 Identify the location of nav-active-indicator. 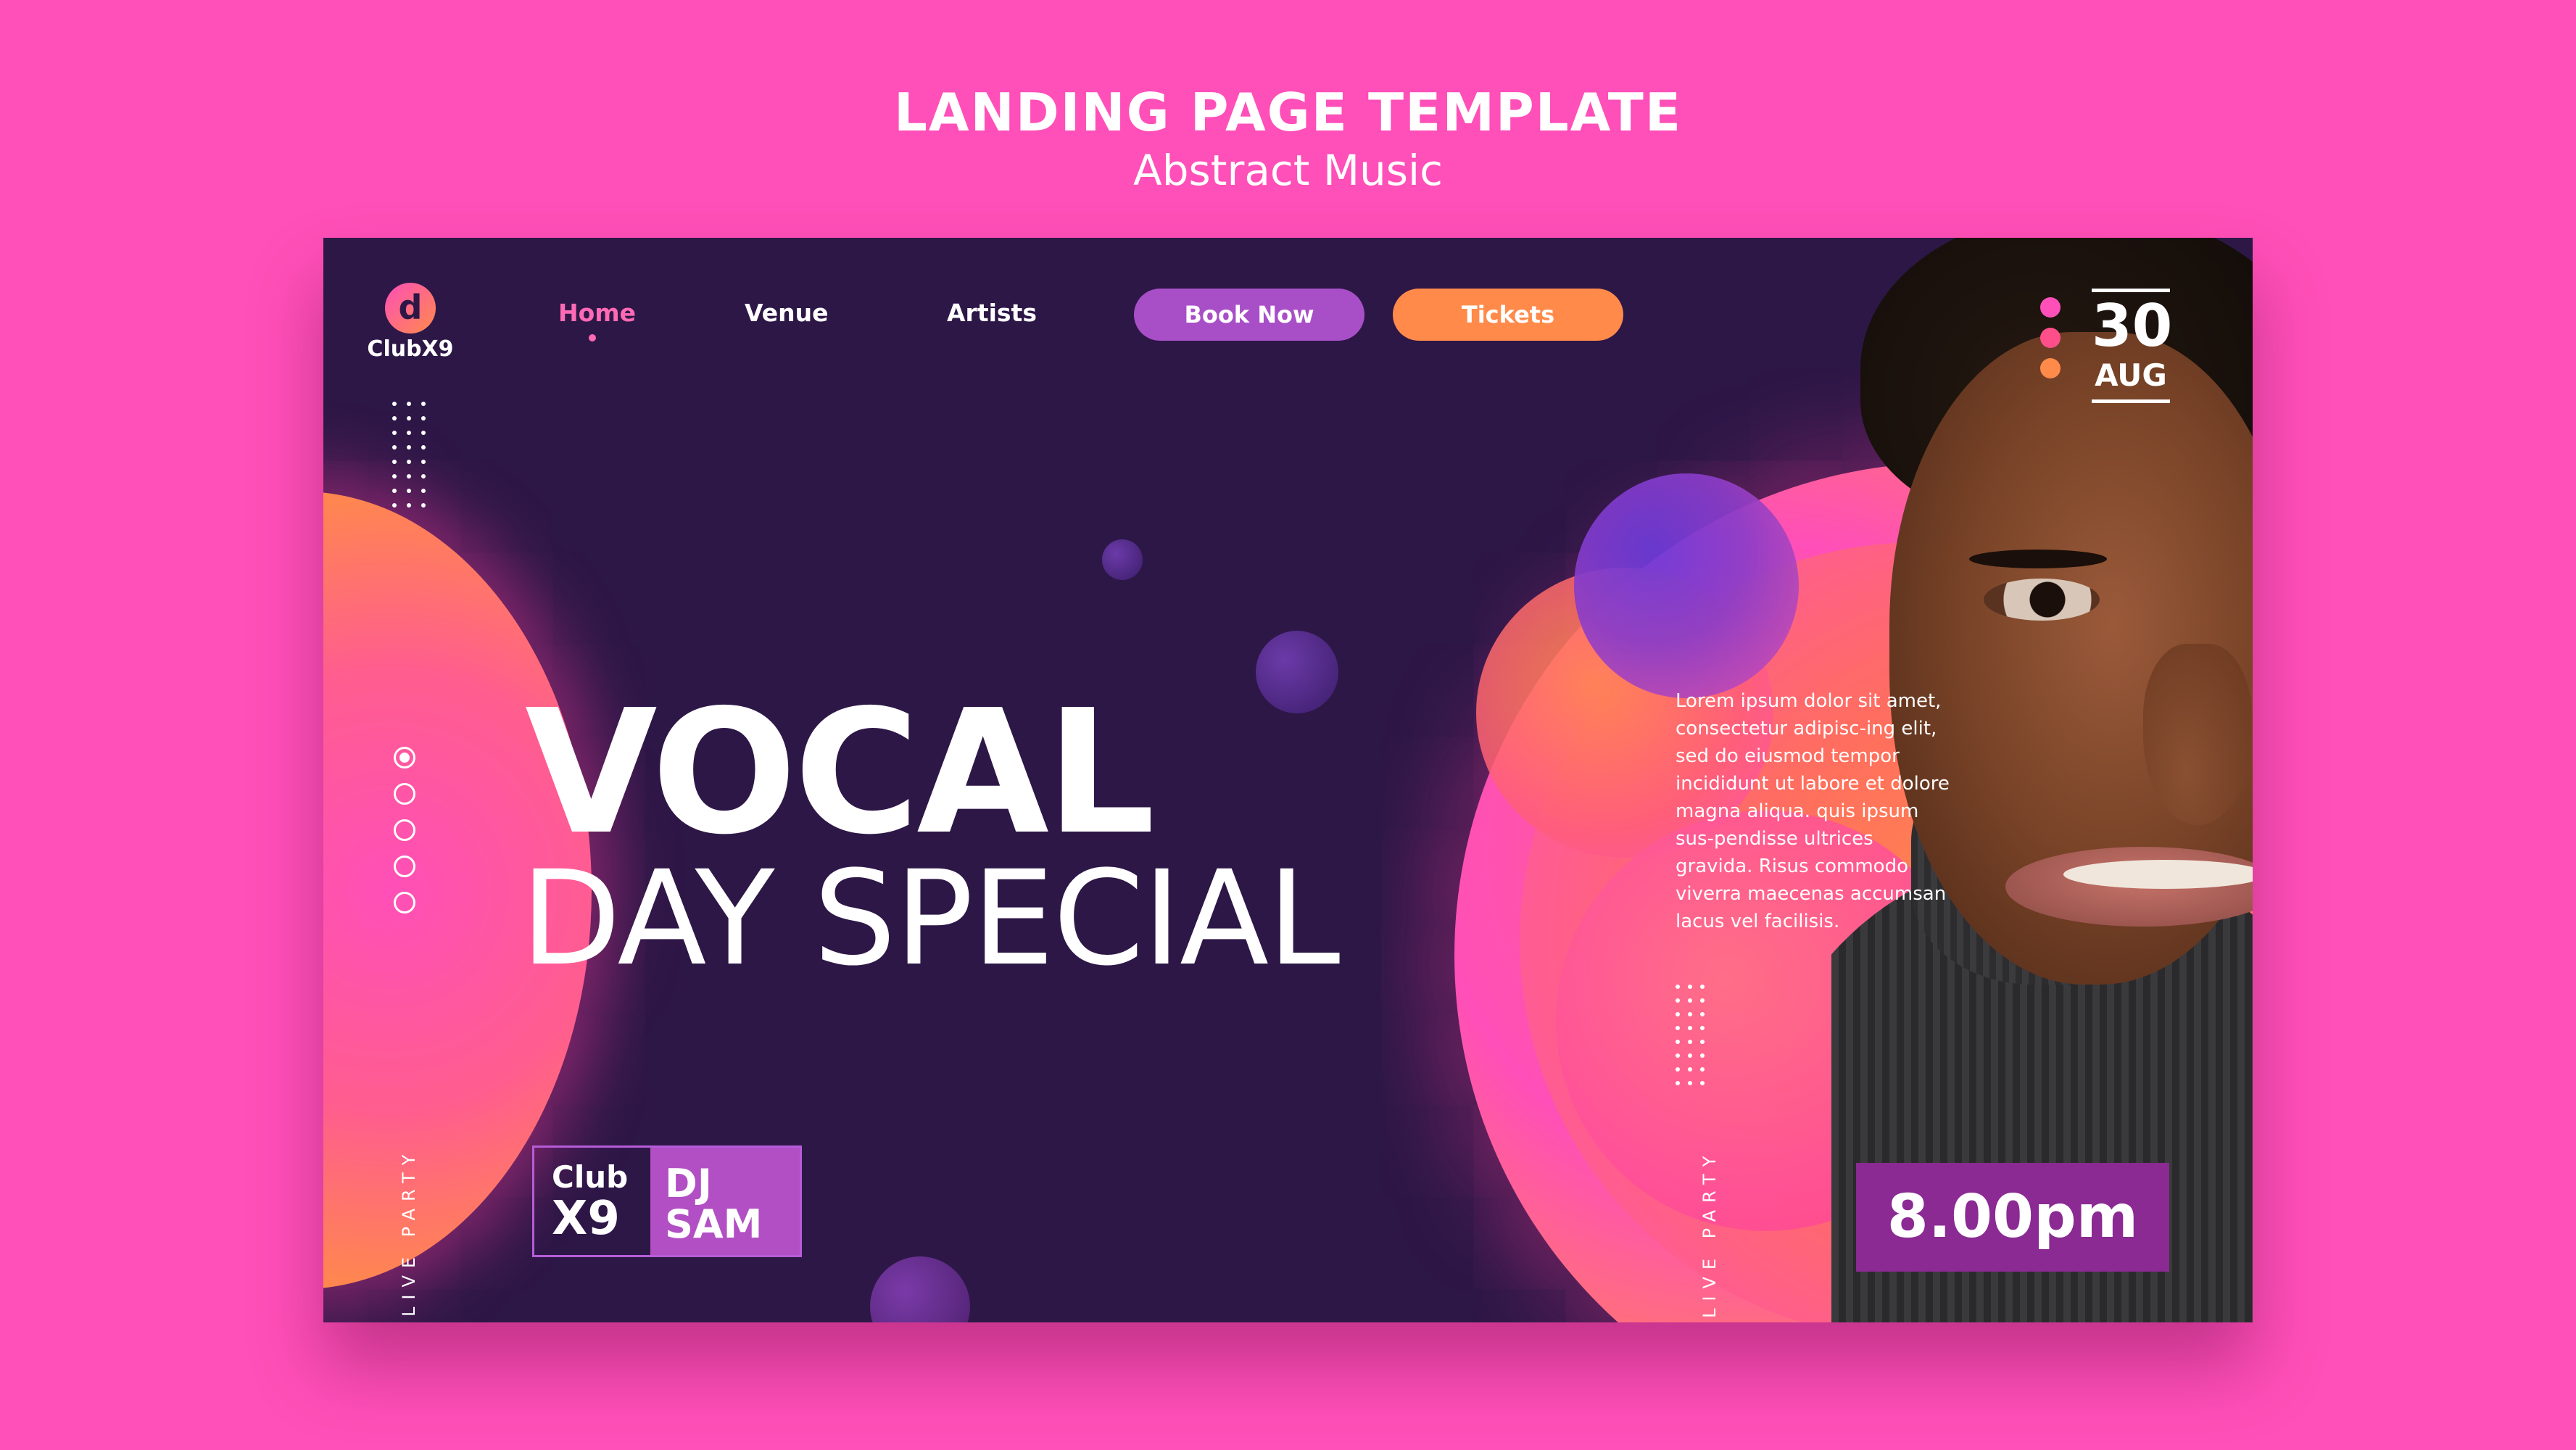
(592, 337).